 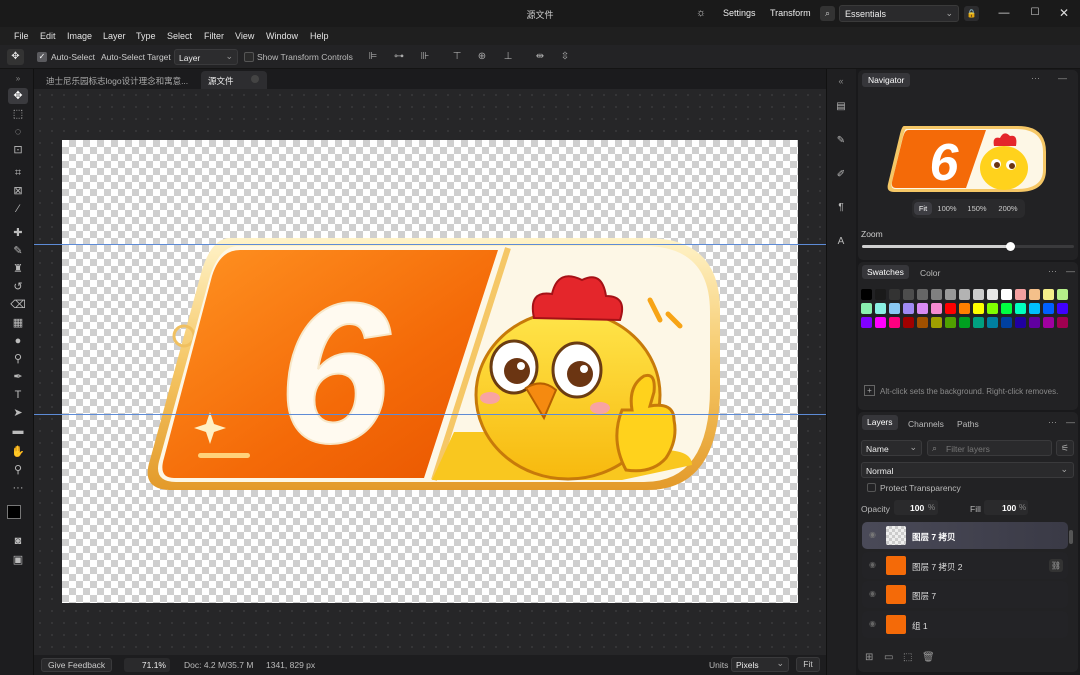 I want to click on foreground-color-swatch, so click(x=14, y=512).